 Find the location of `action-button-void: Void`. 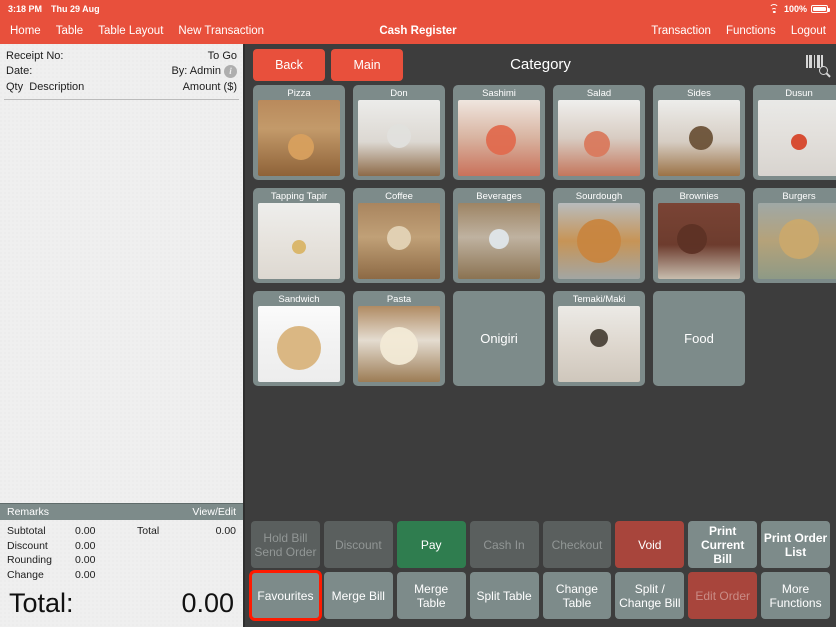

action-button-void: Void is located at coordinates (650, 544).